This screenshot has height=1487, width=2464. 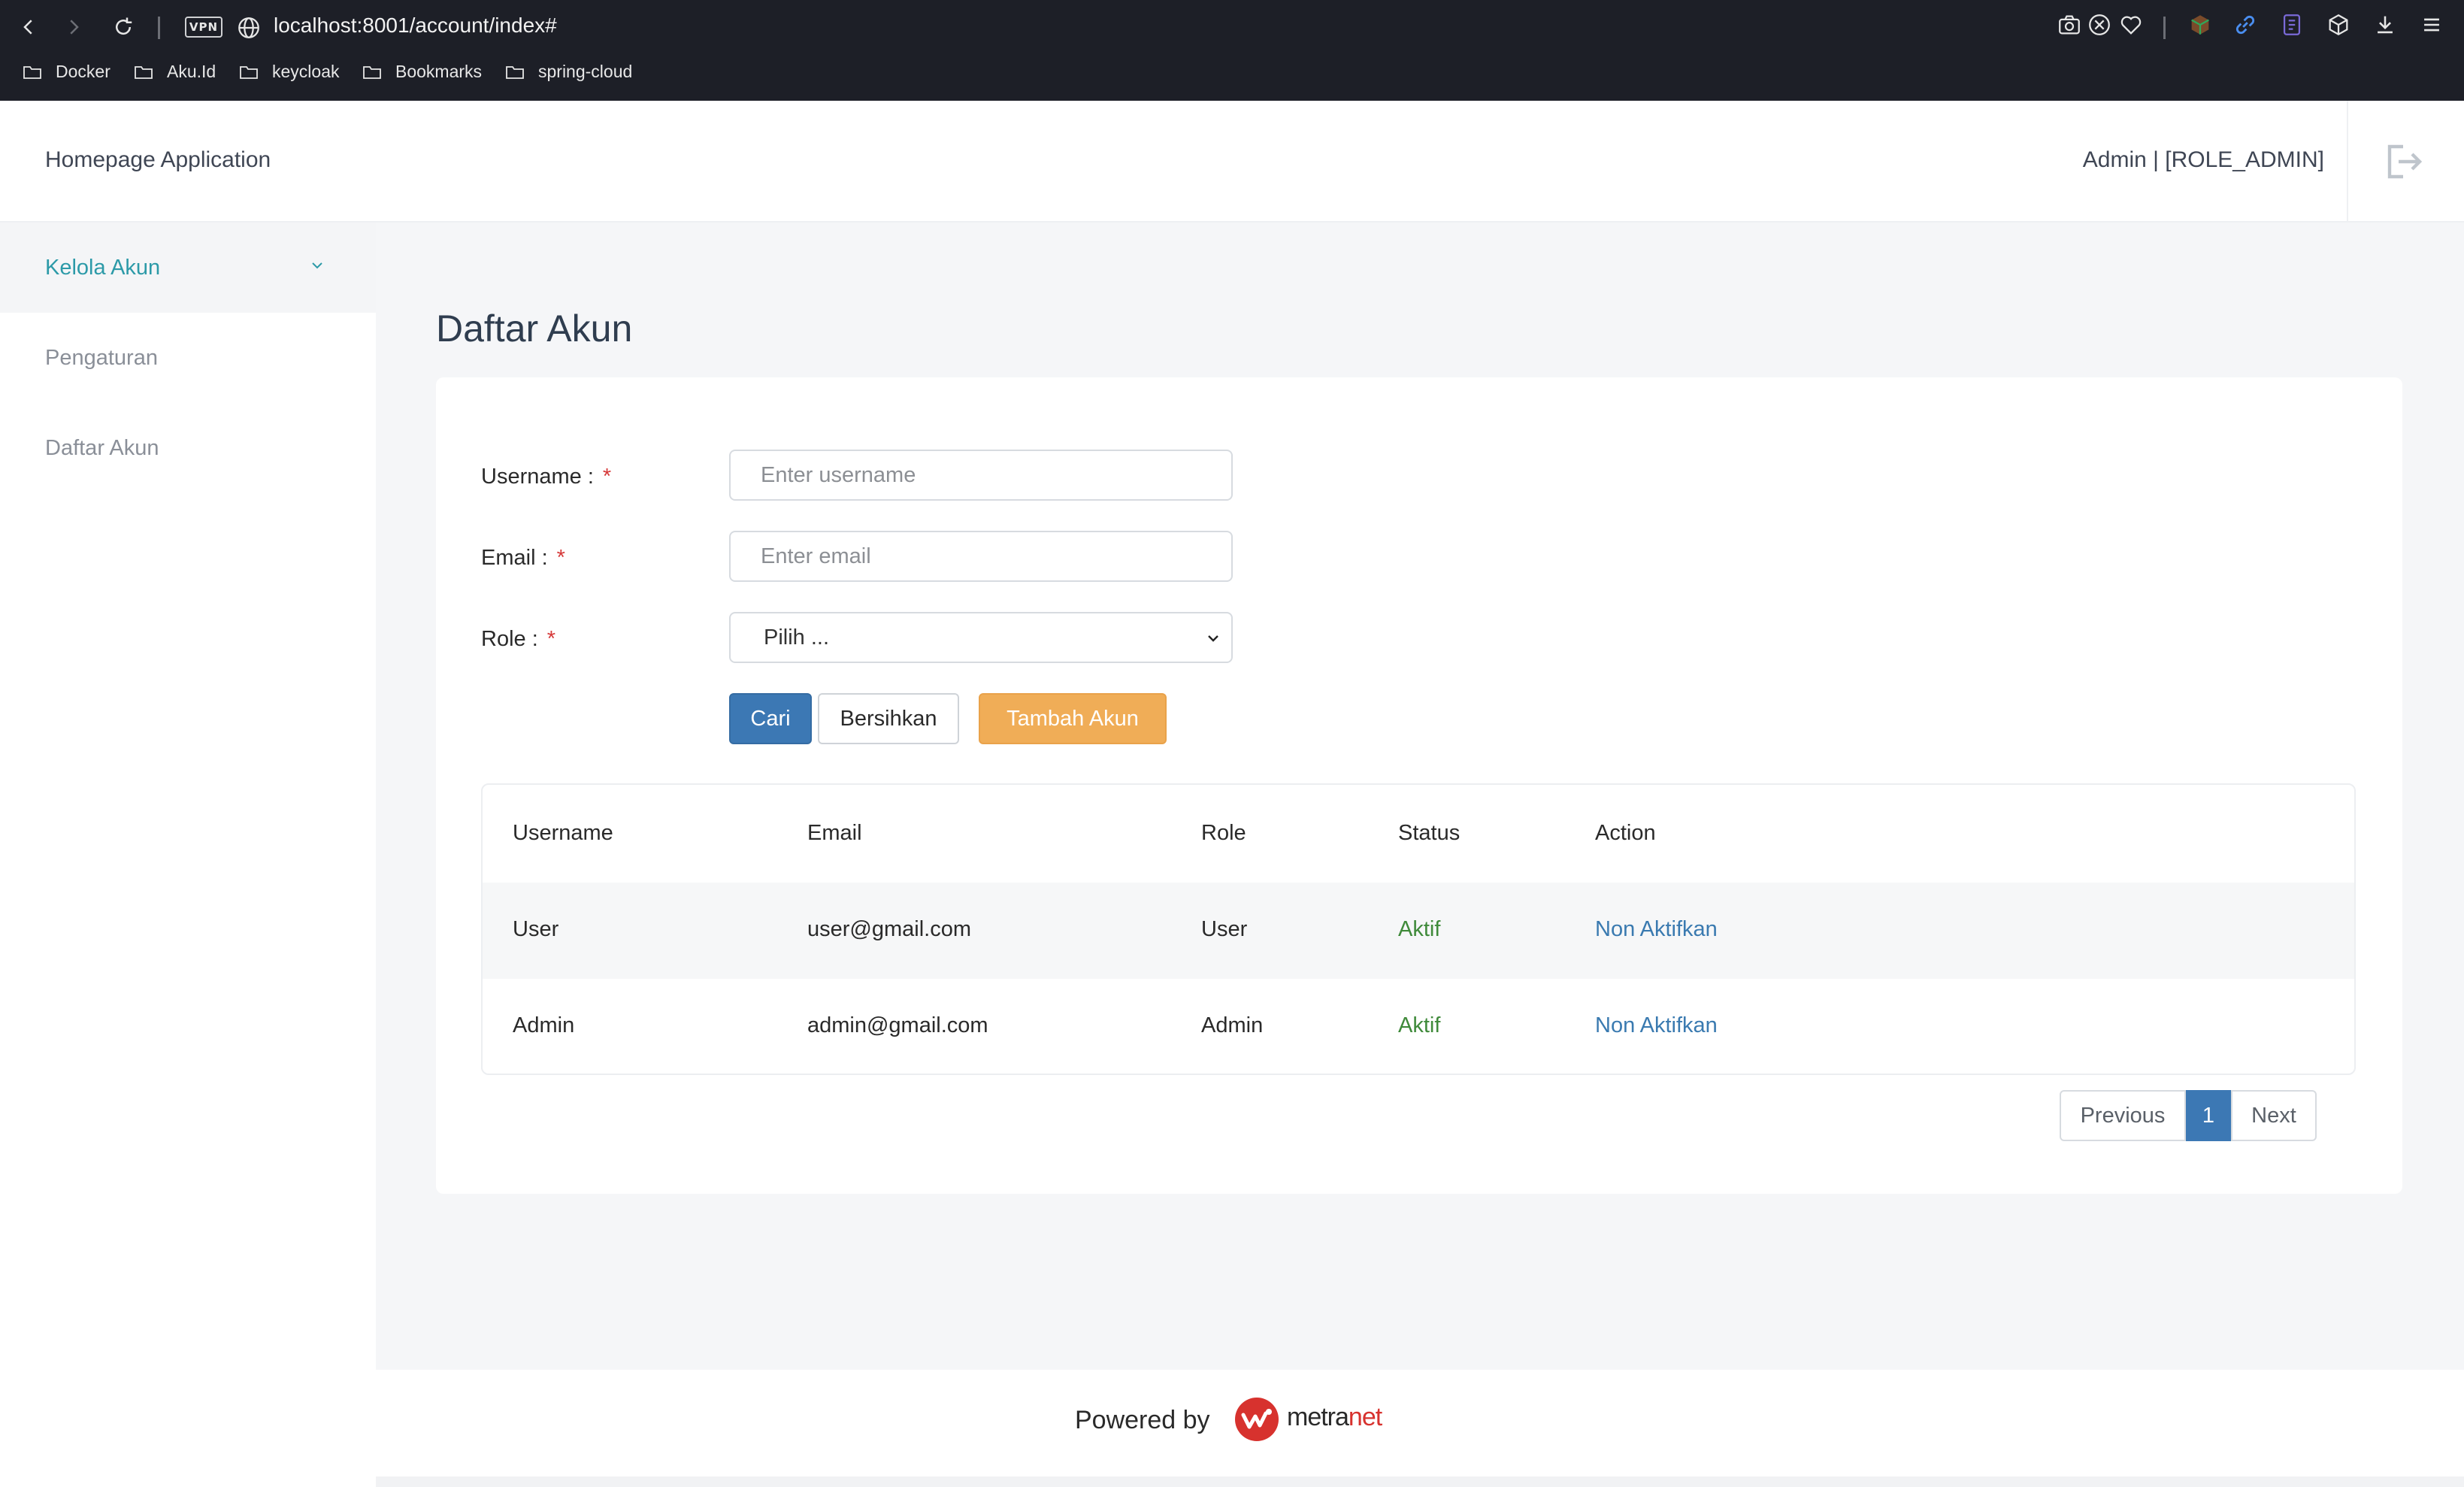 I want to click on cell-email: admin@gmail.com, so click(x=897, y=1025).